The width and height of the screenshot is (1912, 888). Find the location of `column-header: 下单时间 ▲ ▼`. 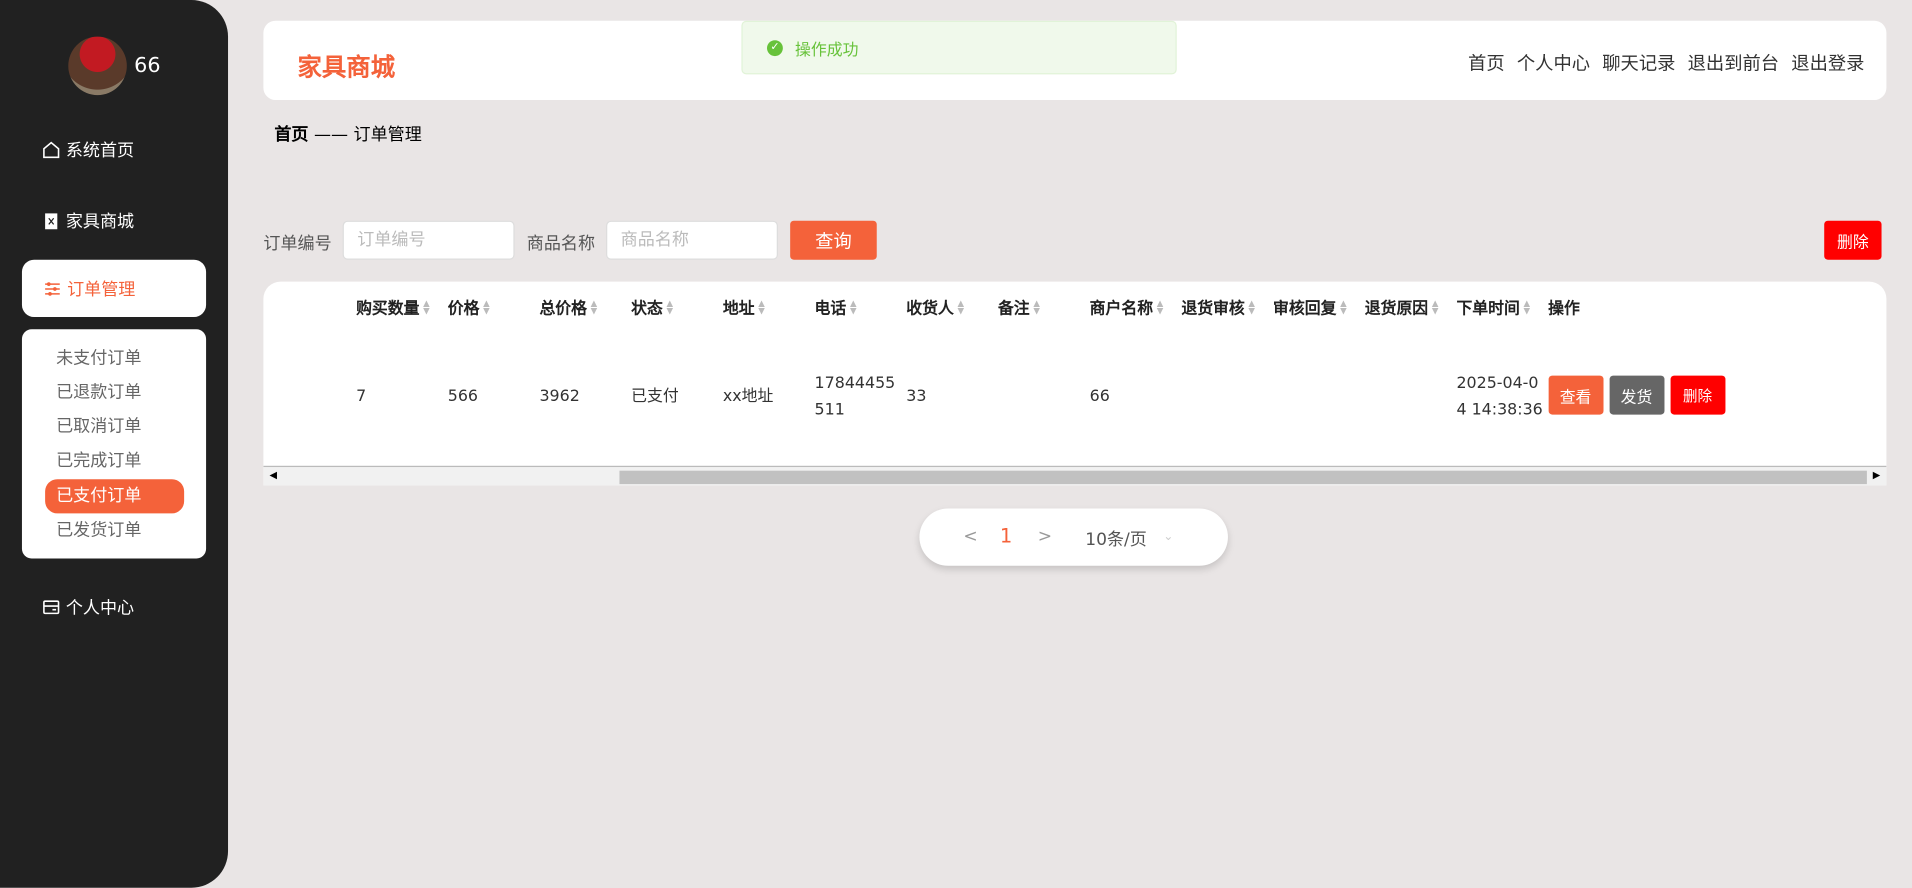

column-header: 下单时间 ▲ ▼ is located at coordinates (1493, 307).